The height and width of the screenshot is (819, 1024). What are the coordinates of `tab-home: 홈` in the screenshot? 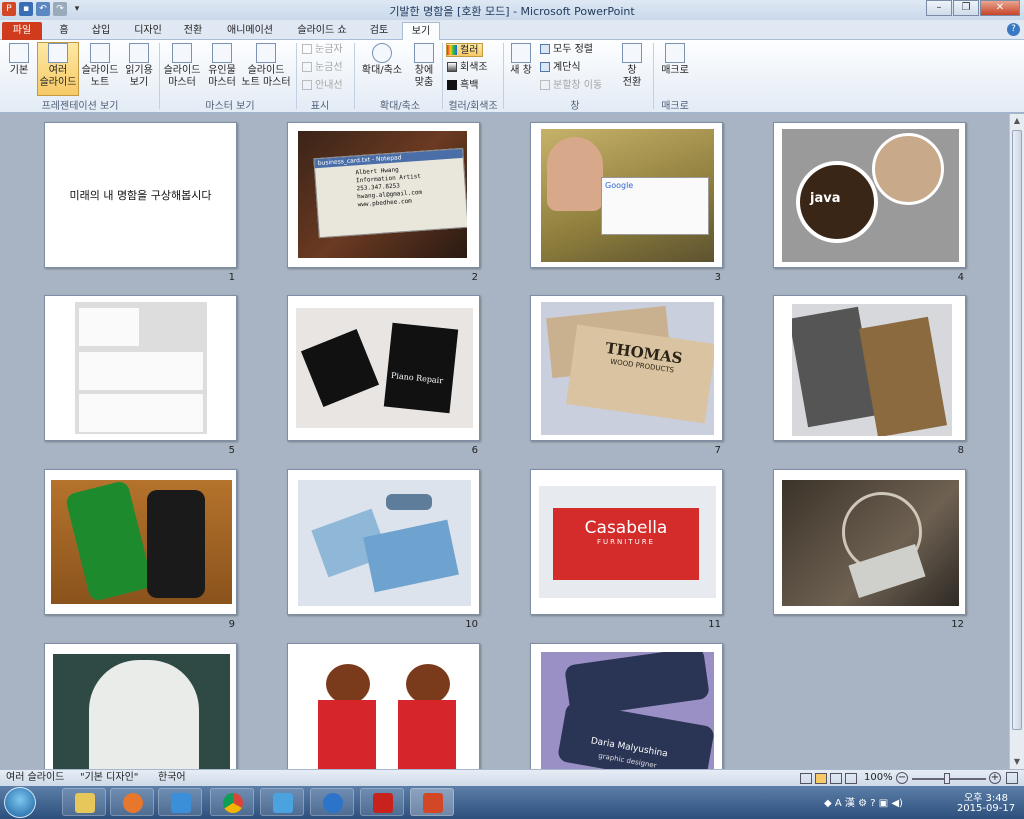 It's located at (64, 31).